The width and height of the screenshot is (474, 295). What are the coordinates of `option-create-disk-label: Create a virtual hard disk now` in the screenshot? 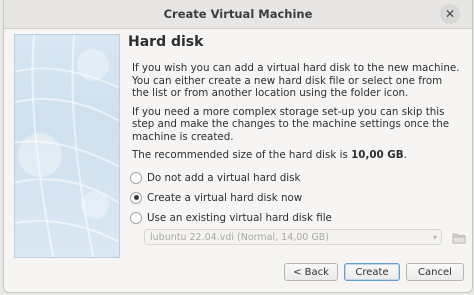 It's located at (225, 197).